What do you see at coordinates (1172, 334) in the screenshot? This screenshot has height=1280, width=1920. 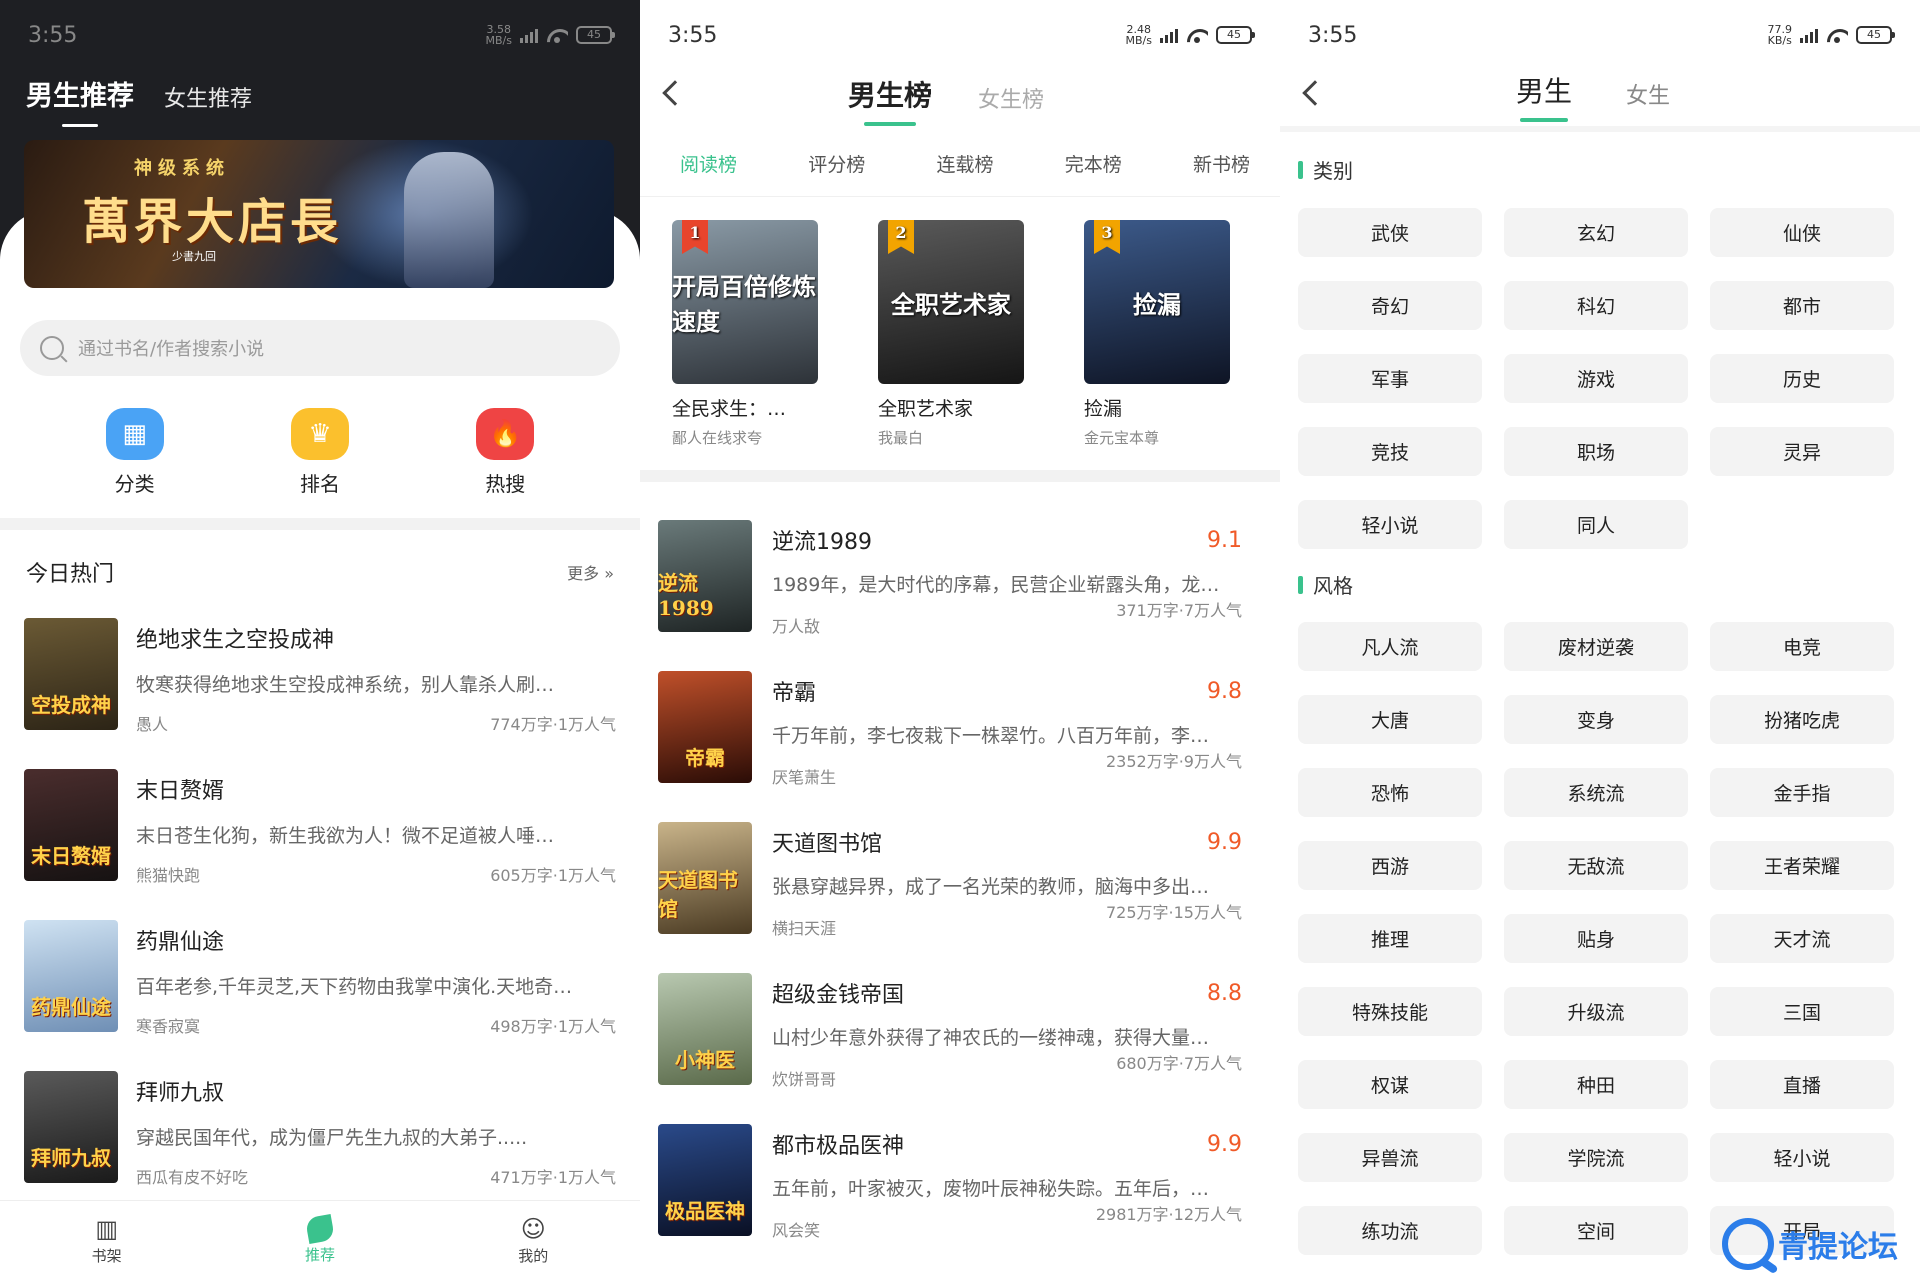 I see `top-book-card: 3 捡漏 捡漏 金元宝本尊` at bounding box center [1172, 334].